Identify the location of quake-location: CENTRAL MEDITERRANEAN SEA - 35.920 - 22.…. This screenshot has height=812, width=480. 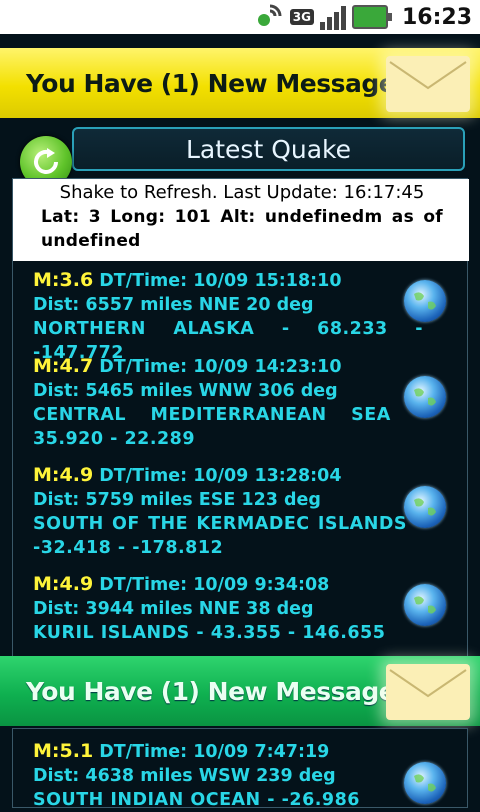
(228, 427).